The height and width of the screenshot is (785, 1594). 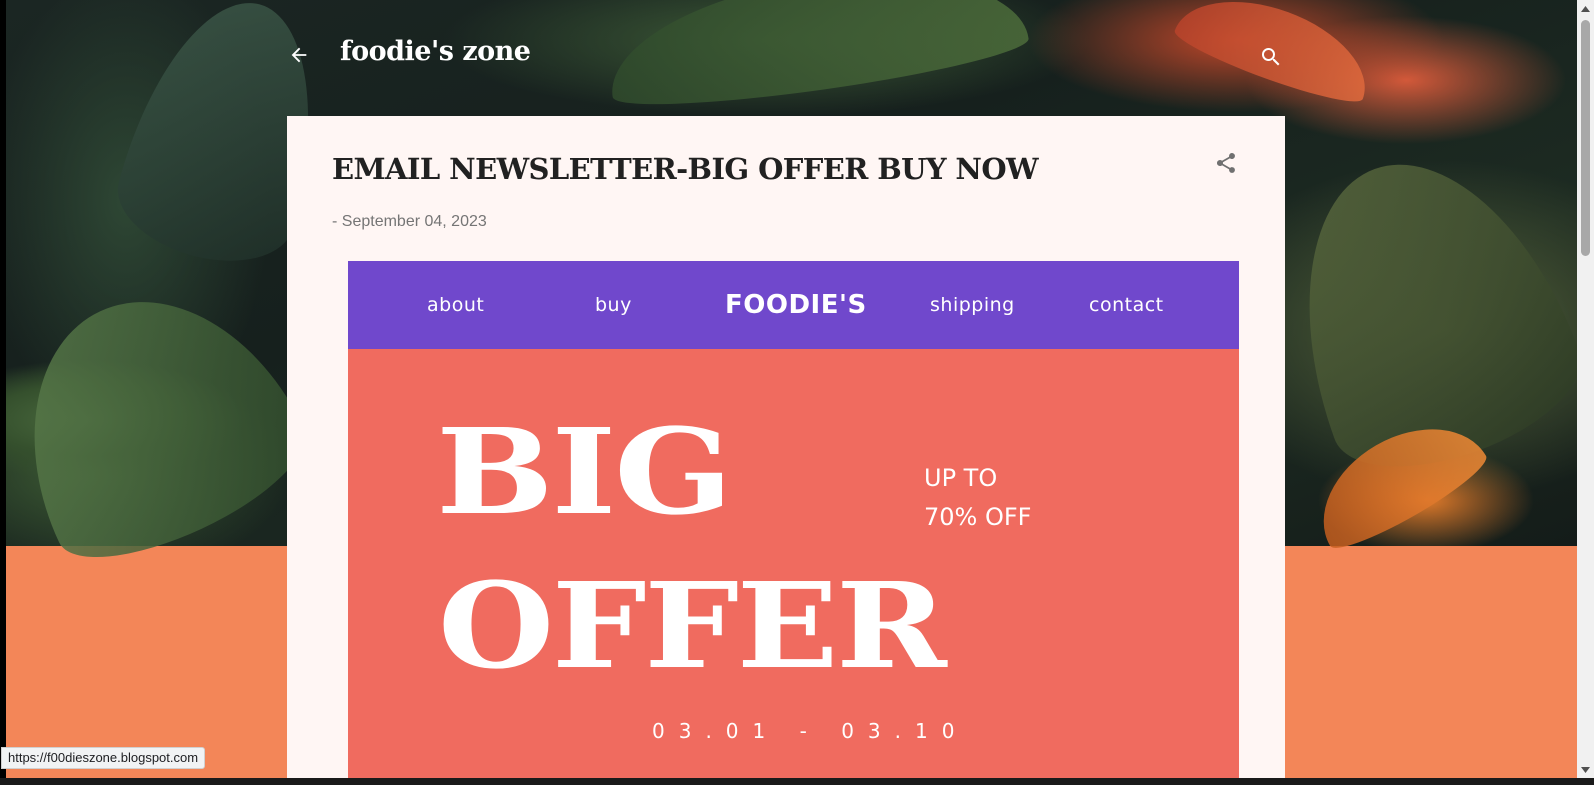 What do you see at coordinates (103, 758) in the screenshot?
I see `status-bar-url: https://f00dieszone.blogspot.com` at bounding box center [103, 758].